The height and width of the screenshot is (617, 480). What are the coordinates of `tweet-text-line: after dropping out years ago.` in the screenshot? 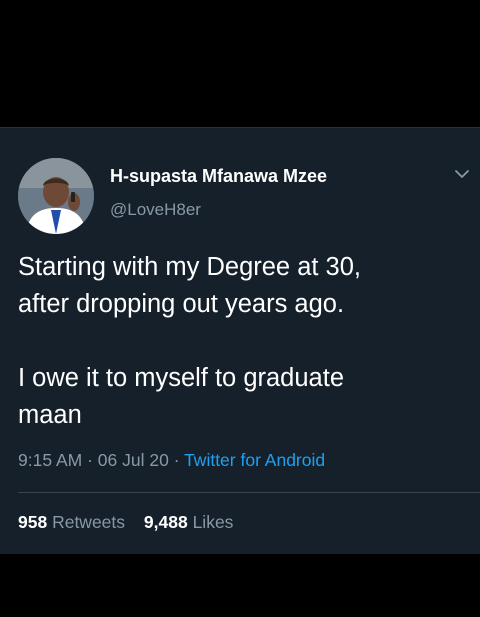 It's located at (181, 304).